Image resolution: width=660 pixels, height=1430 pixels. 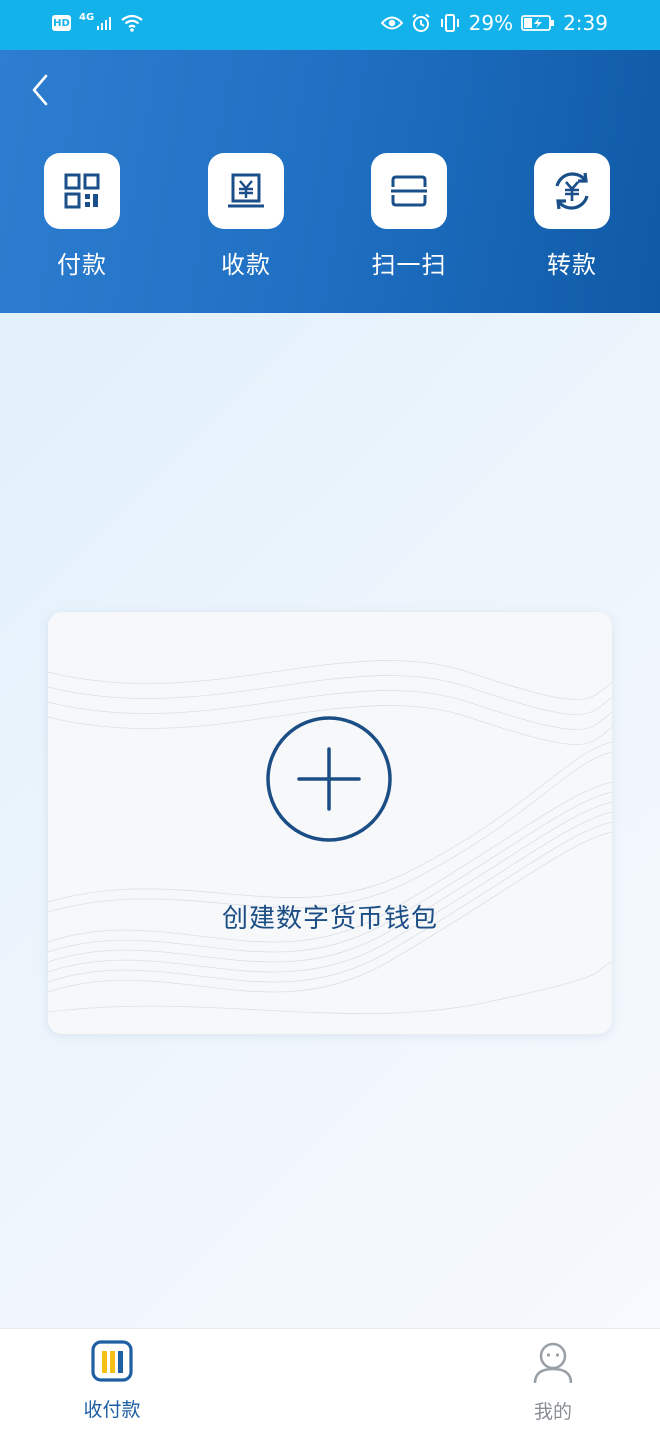 What do you see at coordinates (585, 23) in the screenshot?
I see `clock: 2:39` at bounding box center [585, 23].